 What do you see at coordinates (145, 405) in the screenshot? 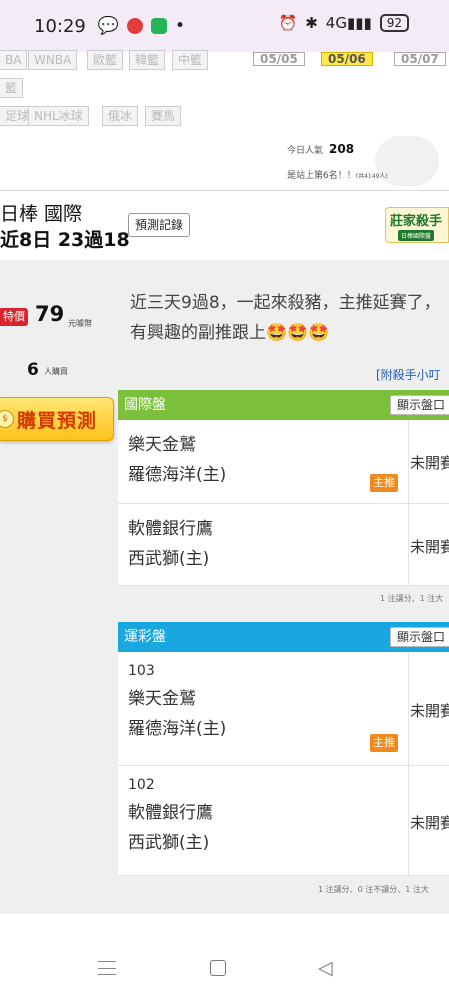
I see `intl-panel-title: 國際盤` at bounding box center [145, 405].